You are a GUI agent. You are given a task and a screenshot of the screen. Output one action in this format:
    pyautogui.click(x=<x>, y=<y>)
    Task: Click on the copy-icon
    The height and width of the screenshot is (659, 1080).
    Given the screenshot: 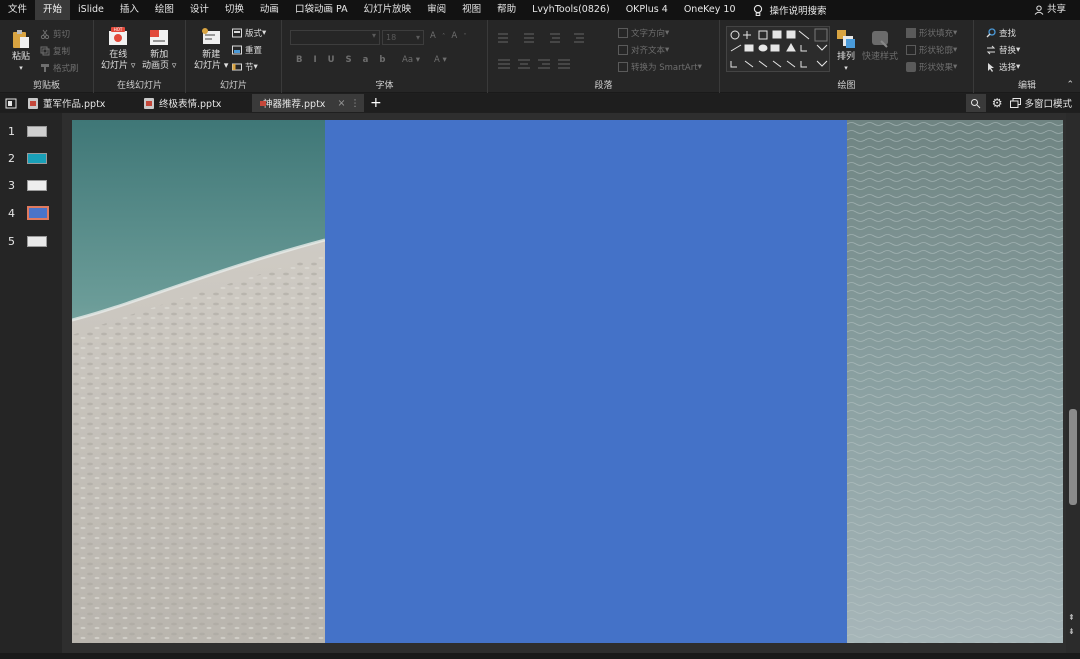 What is the action you would take?
    pyautogui.click(x=45, y=51)
    